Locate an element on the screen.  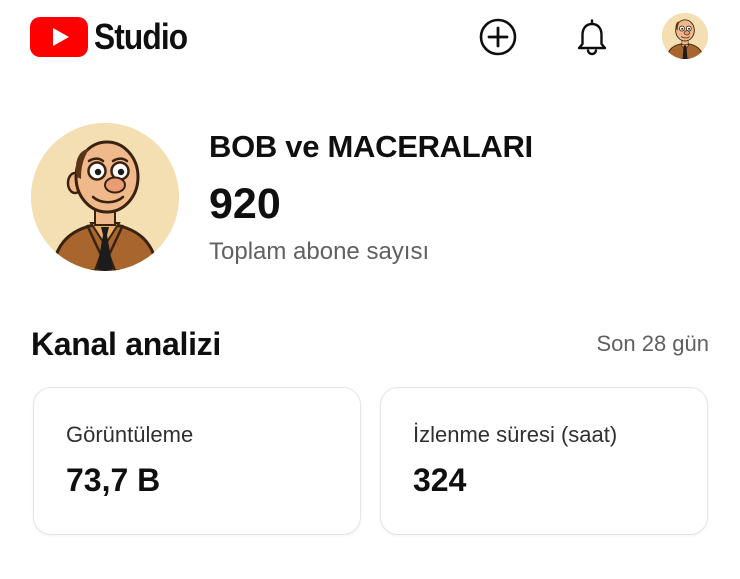
notifications-button is located at coordinates (592, 37).